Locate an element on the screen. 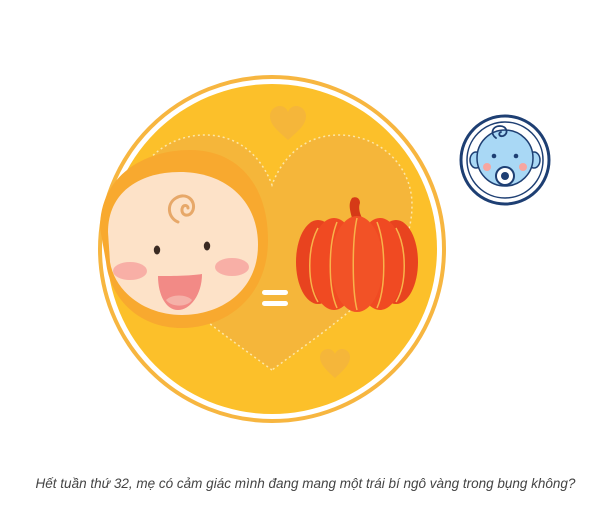 The image size is (611, 505). baby-eye-left is located at coordinates (157, 250).